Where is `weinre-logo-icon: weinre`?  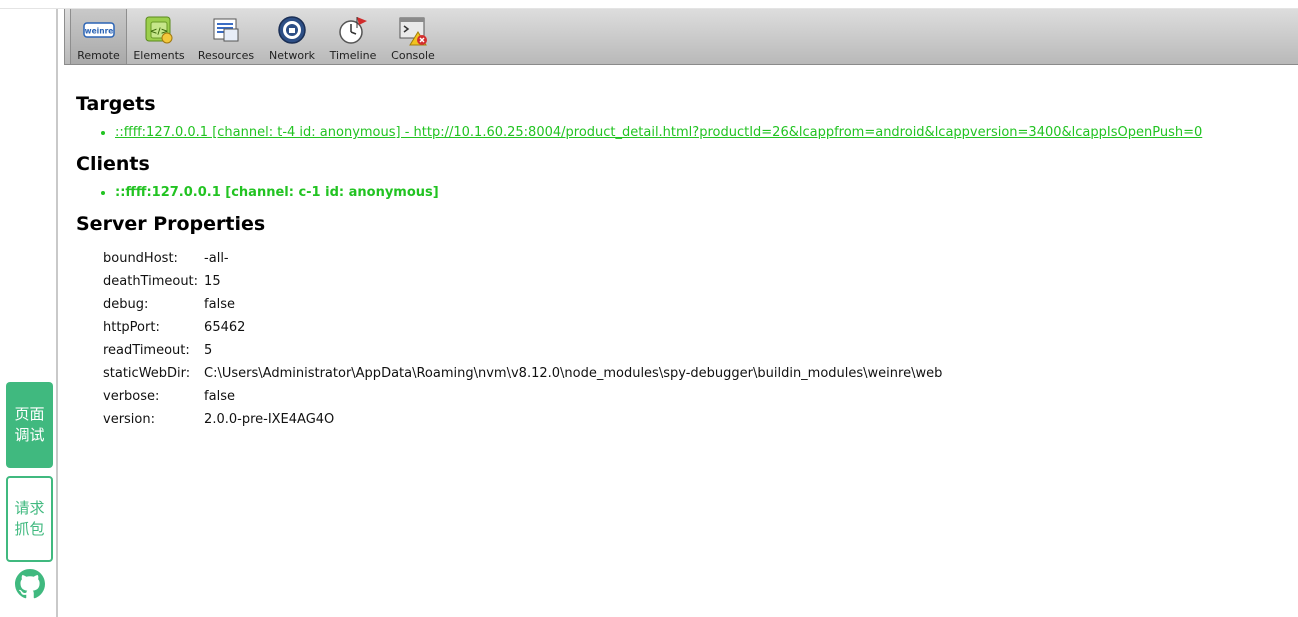
weinre-logo-icon: weinre is located at coordinates (98, 30).